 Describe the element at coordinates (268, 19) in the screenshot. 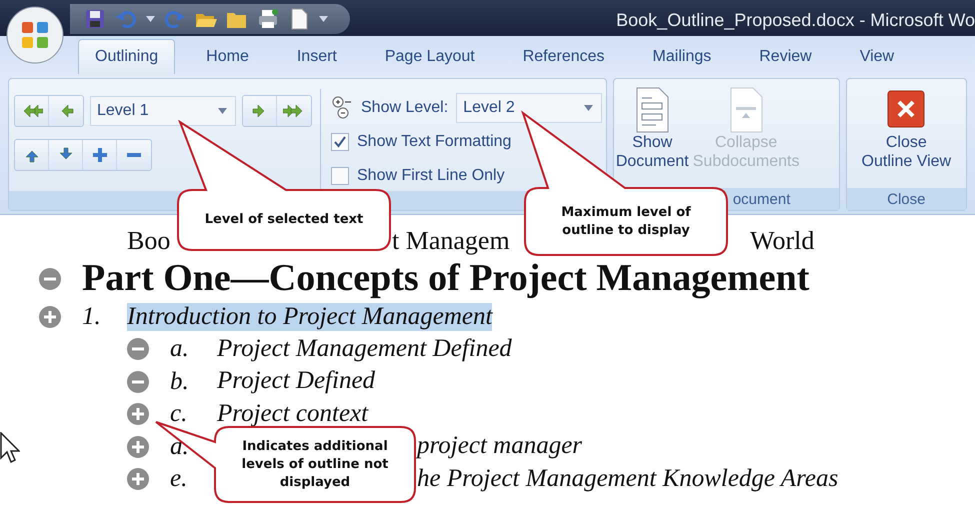

I see `print-icon` at that location.